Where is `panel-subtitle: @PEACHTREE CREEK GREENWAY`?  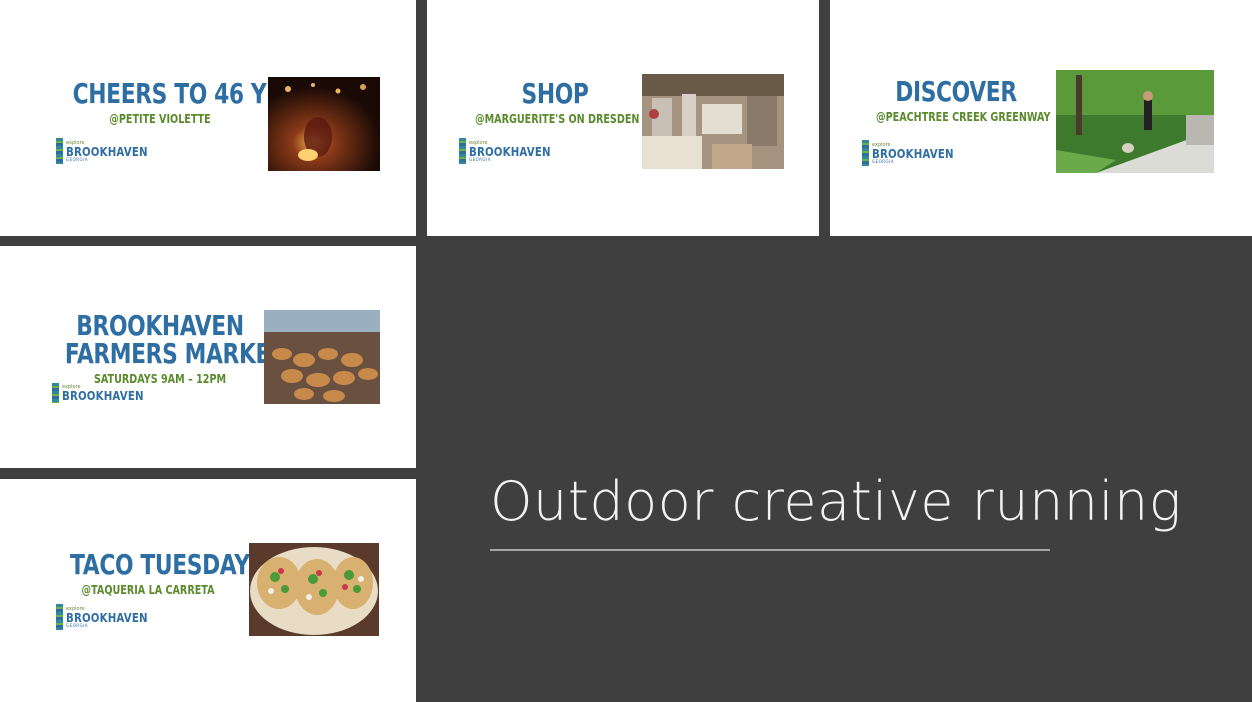 panel-subtitle: @PEACHTREE CREEK GREENWAY is located at coordinates (963, 117).